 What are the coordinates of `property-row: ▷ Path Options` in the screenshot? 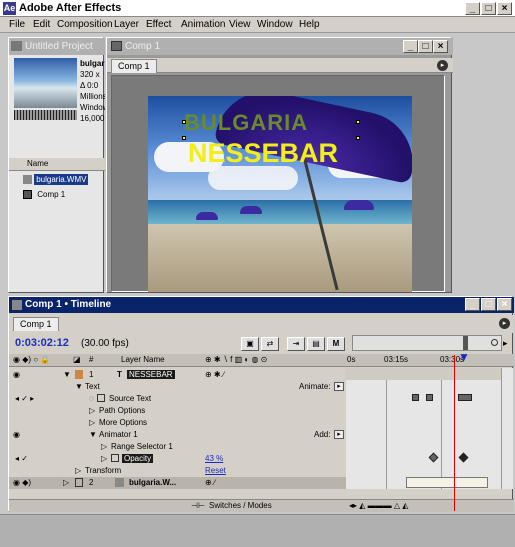 It's located at (177, 411).